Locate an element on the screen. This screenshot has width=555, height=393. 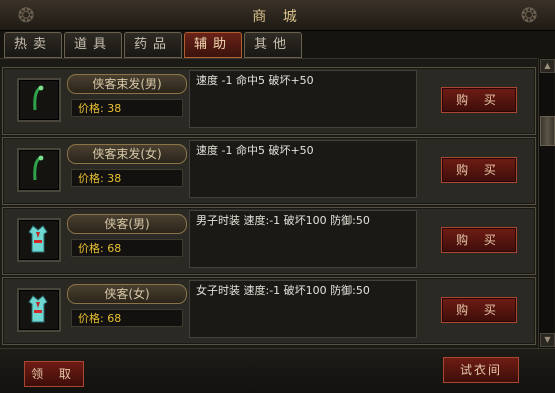
scroll-up-arrow-icon: ▲ is located at coordinates (547, 66).